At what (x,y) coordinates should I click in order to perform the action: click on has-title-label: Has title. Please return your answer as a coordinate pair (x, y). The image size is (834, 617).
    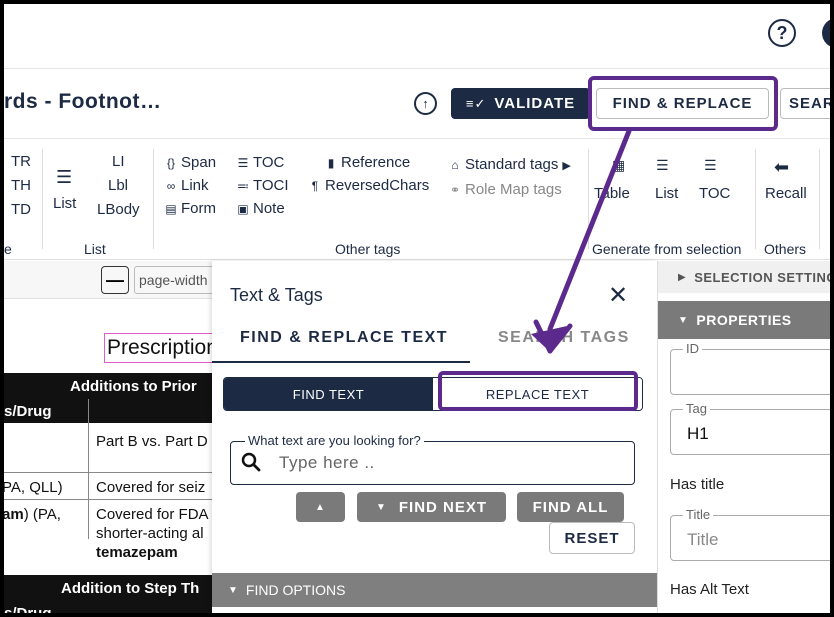
    Looking at the image, I should click on (697, 484).